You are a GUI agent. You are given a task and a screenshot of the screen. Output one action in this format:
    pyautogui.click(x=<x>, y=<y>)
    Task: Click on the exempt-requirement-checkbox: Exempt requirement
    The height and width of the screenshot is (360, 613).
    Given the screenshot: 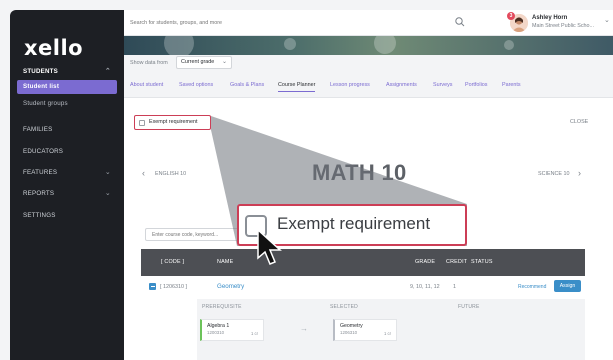 What is the action you would take?
    pyautogui.click(x=172, y=122)
    